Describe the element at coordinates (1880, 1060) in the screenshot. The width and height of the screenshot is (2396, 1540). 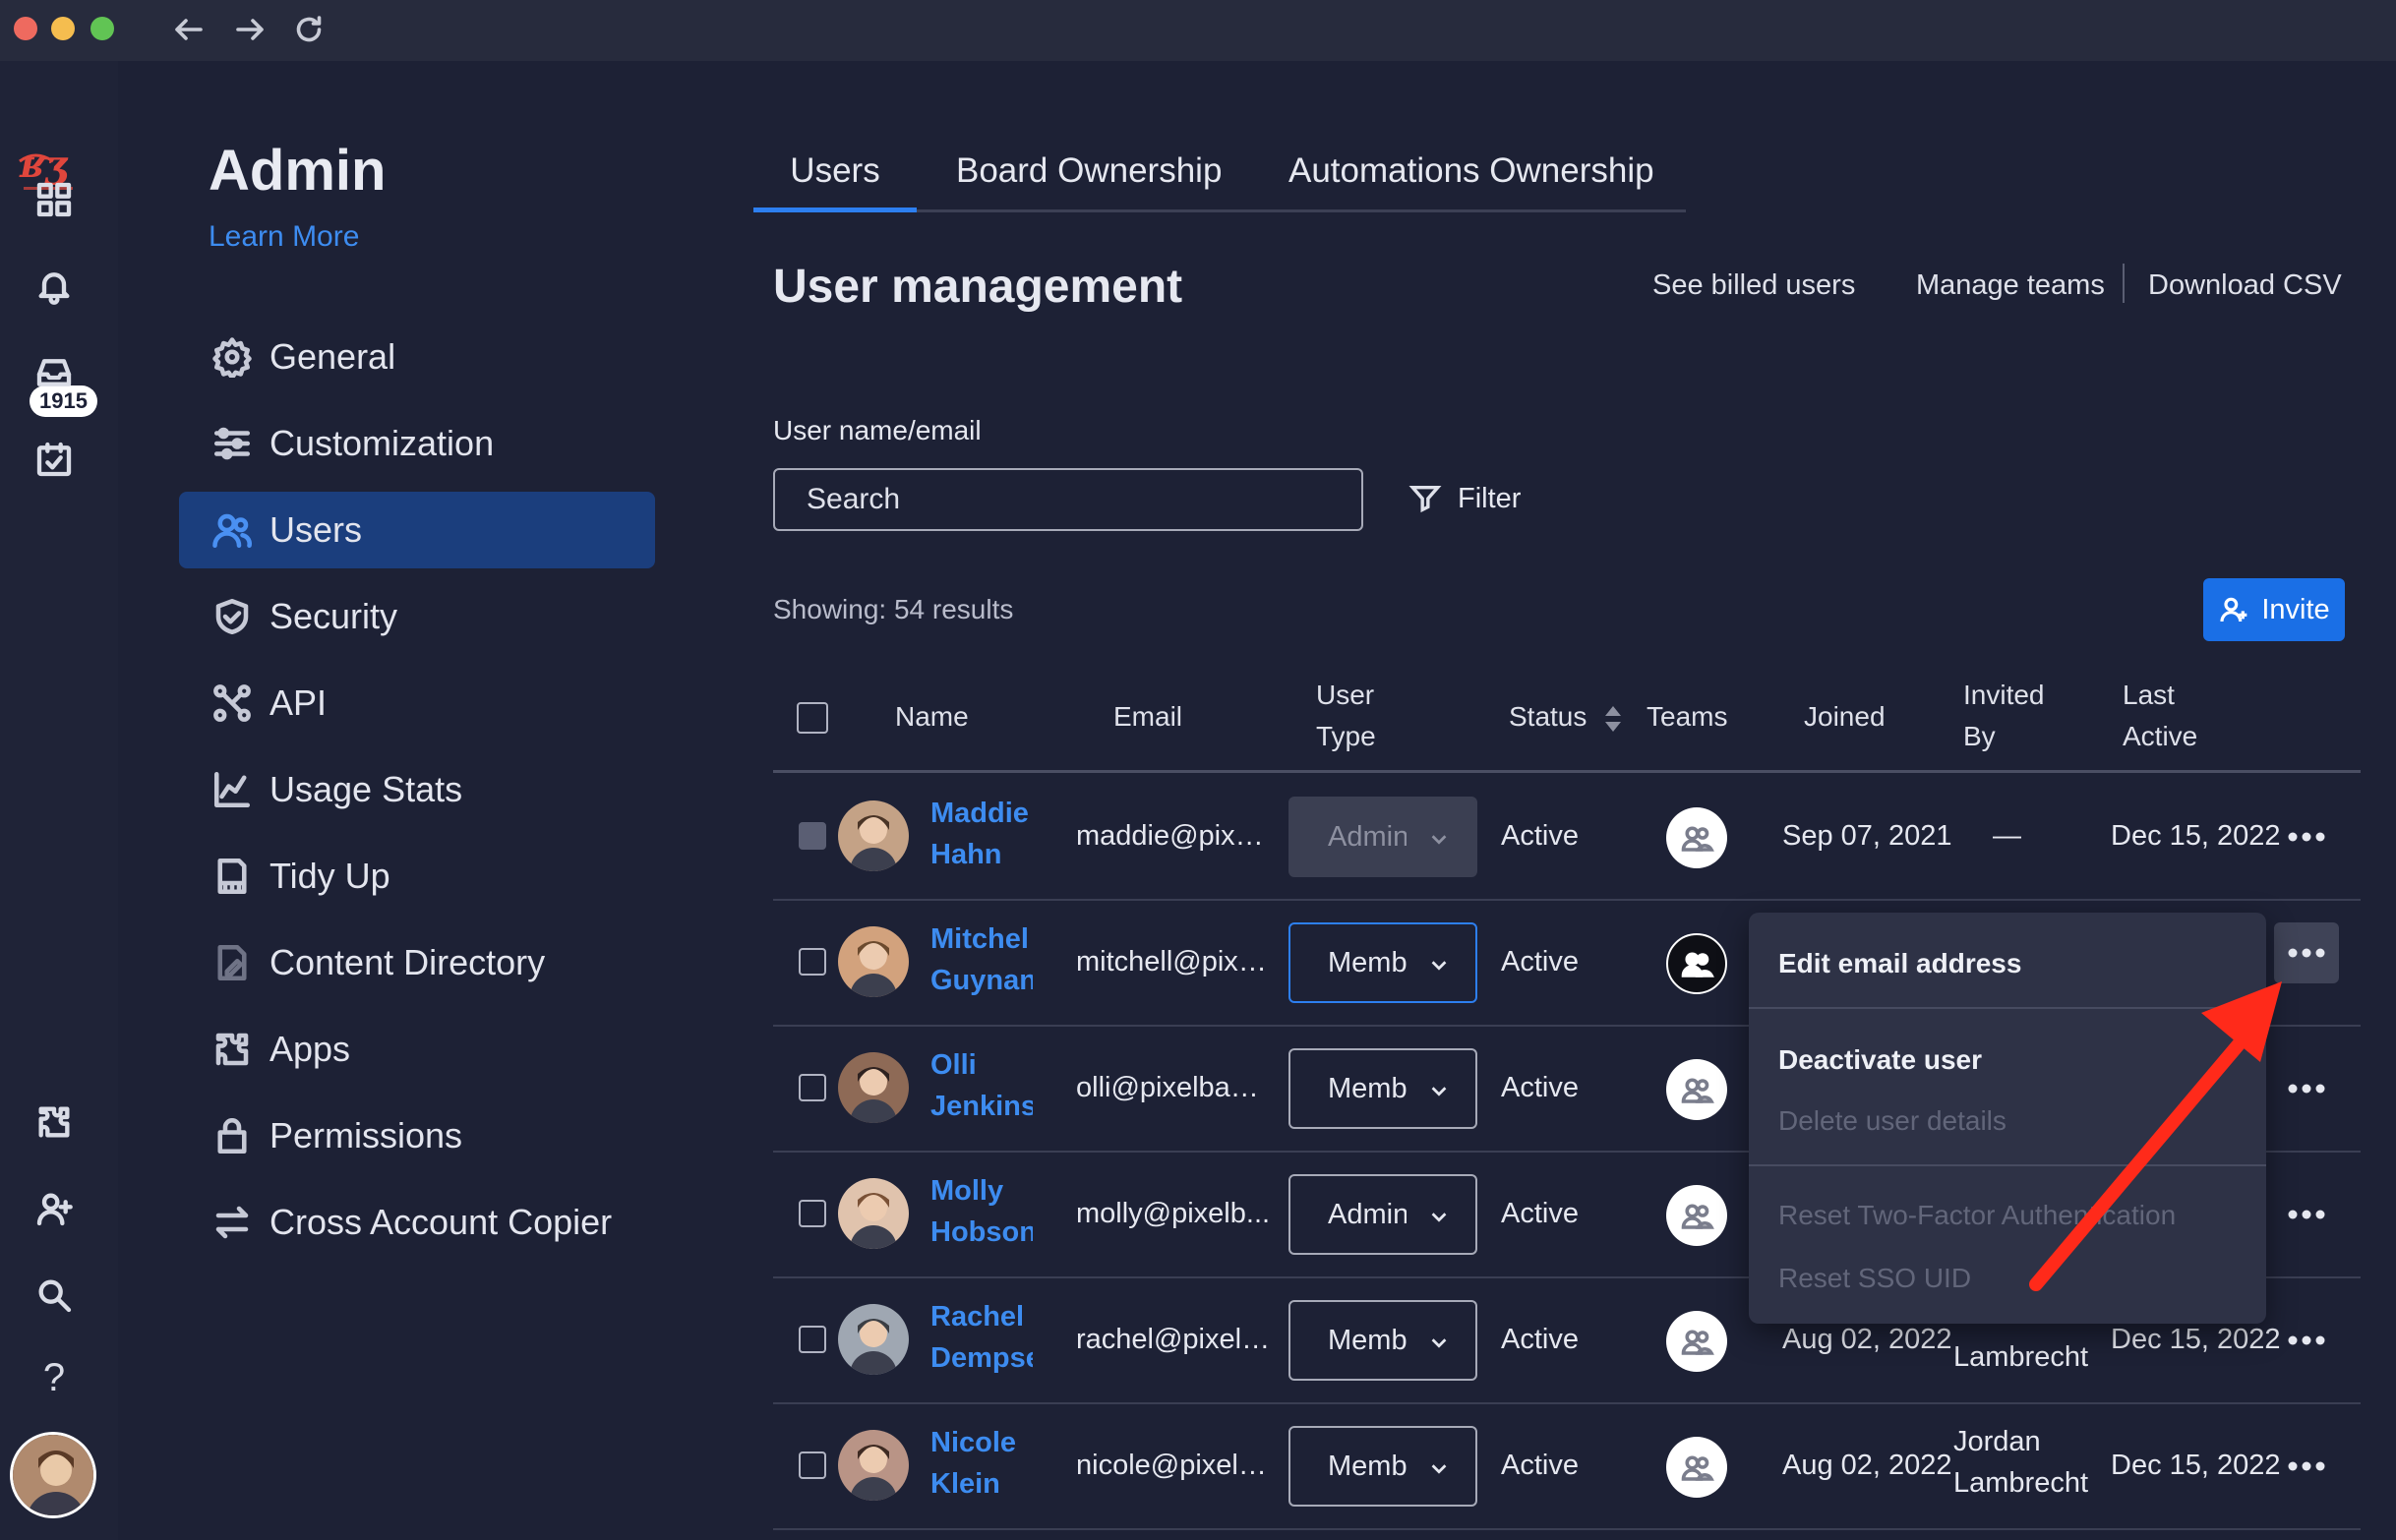
I see `deactivate-user-menu-item: Deactivate user` at that location.